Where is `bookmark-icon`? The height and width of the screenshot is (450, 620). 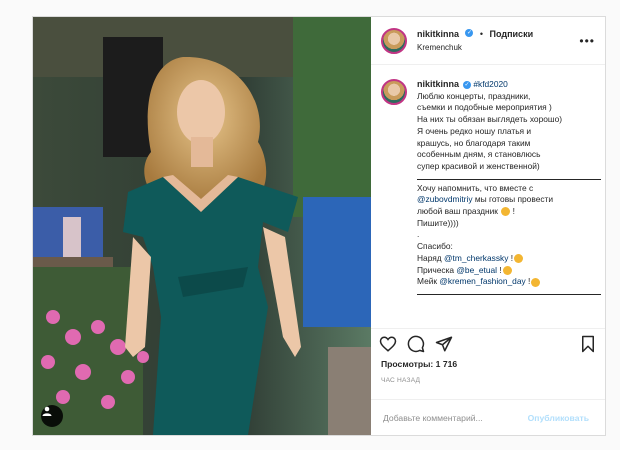
bookmark-icon is located at coordinates (588, 344).